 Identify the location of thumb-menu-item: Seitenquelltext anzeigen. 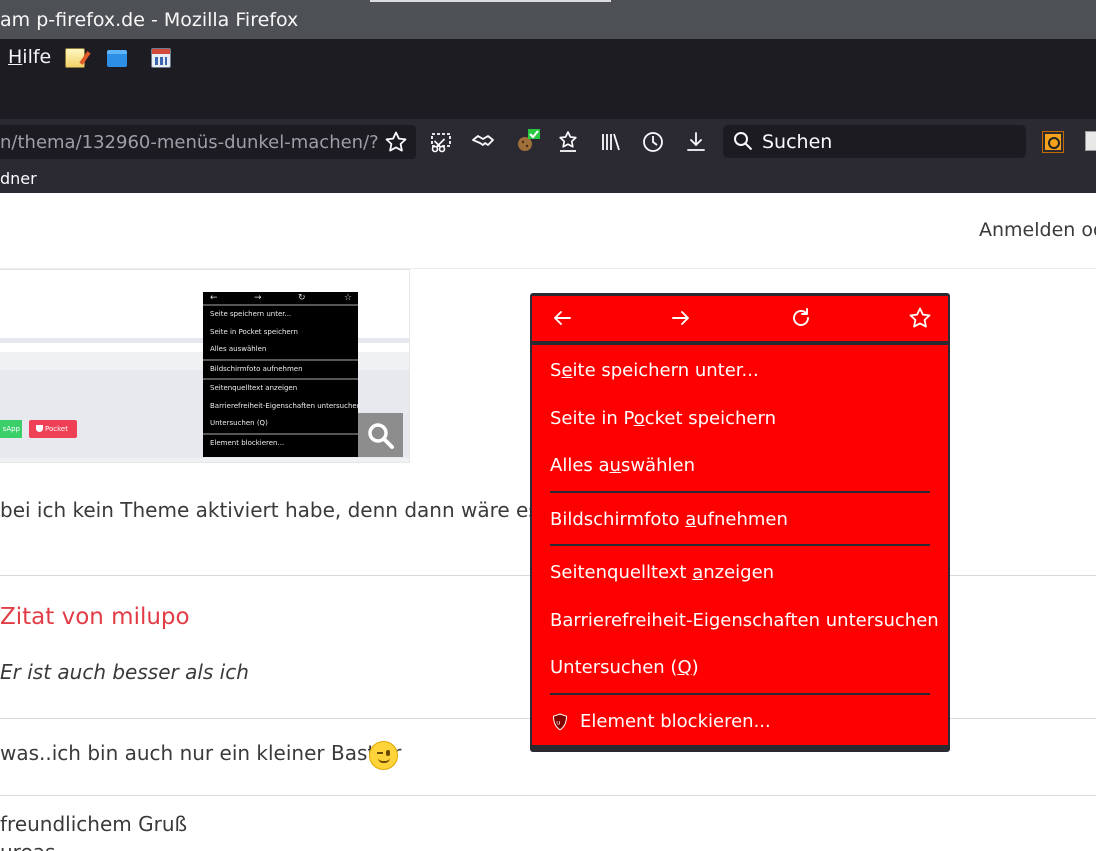
(254, 388).